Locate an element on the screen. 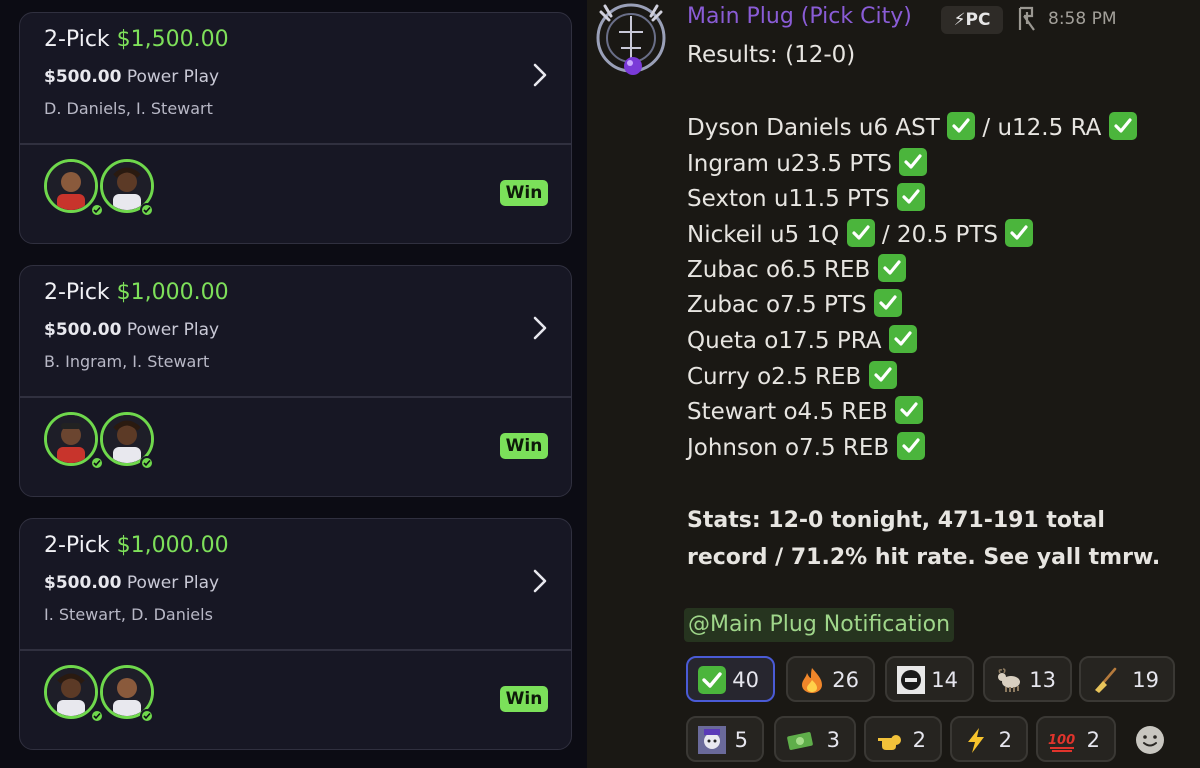 This screenshot has height=768, width=1200. entry-players: I. Stewart, D. Daniels is located at coordinates (128, 614).